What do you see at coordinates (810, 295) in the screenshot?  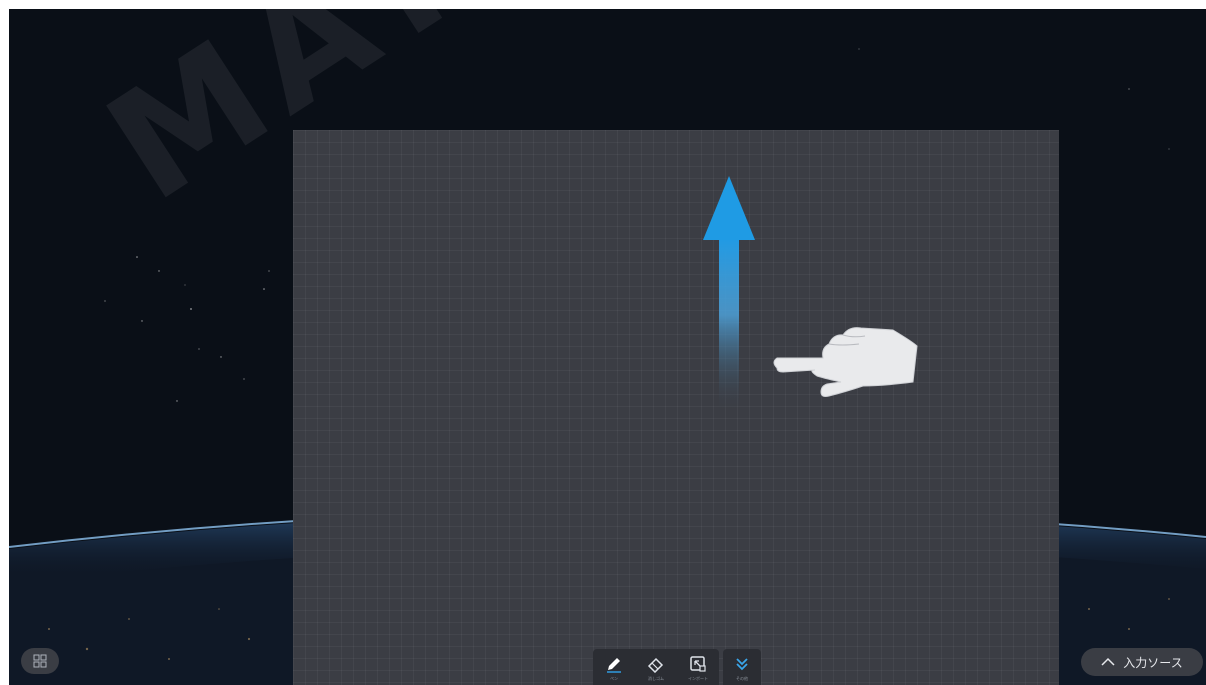 I see `swipe-up-gesture-hint` at bounding box center [810, 295].